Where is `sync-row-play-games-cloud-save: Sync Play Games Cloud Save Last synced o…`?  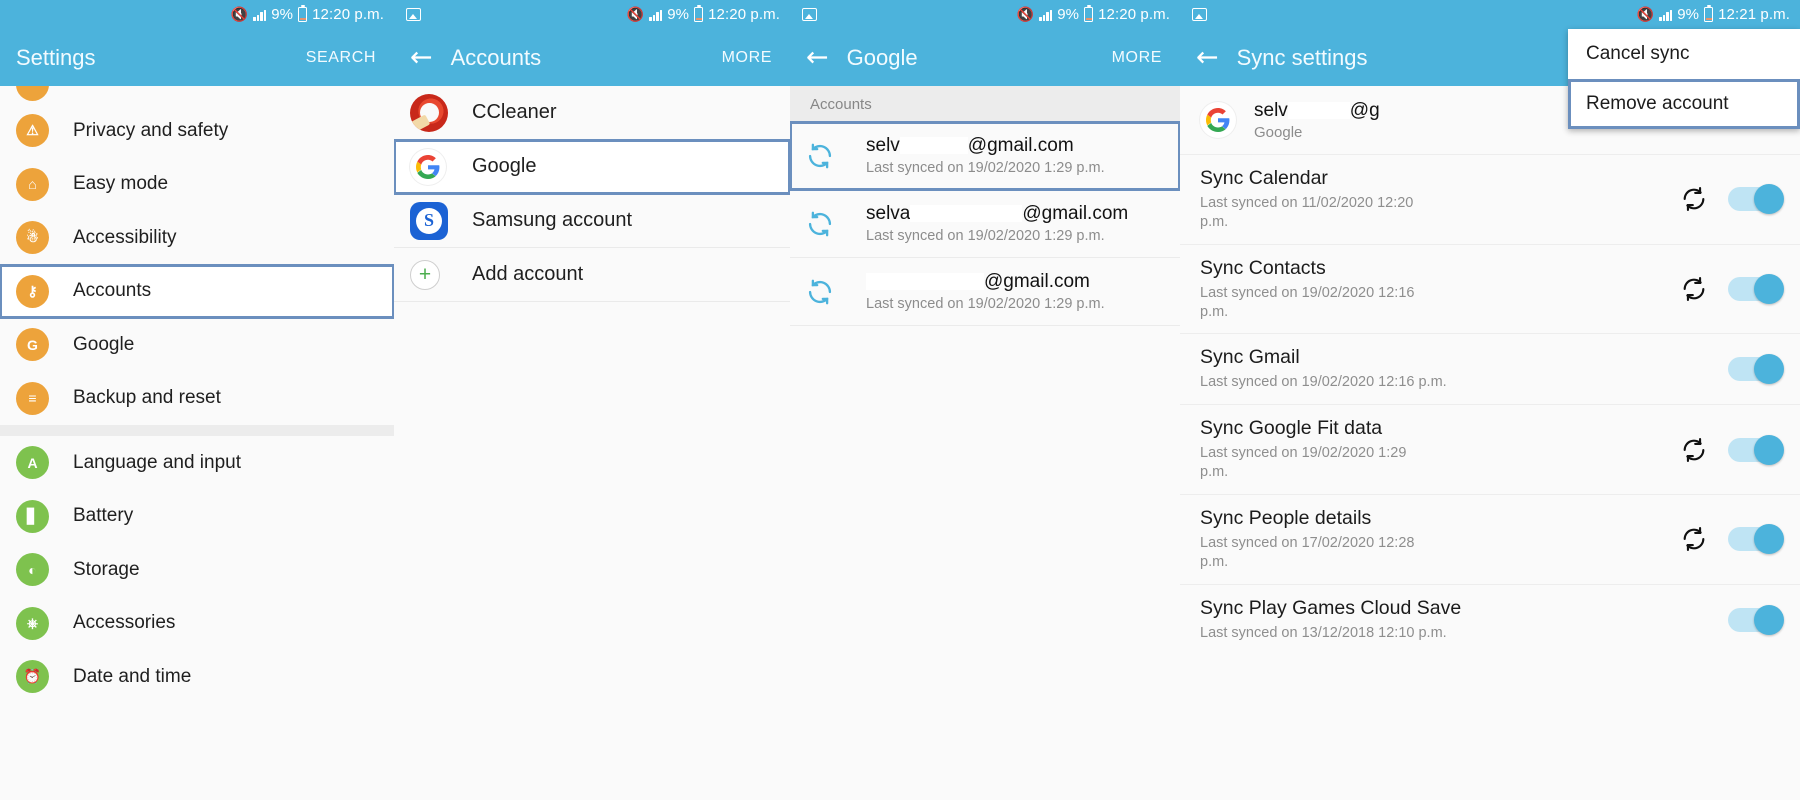 sync-row-play-games-cloud-save: Sync Play Games Cloud Save Last synced o… is located at coordinates (1490, 619).